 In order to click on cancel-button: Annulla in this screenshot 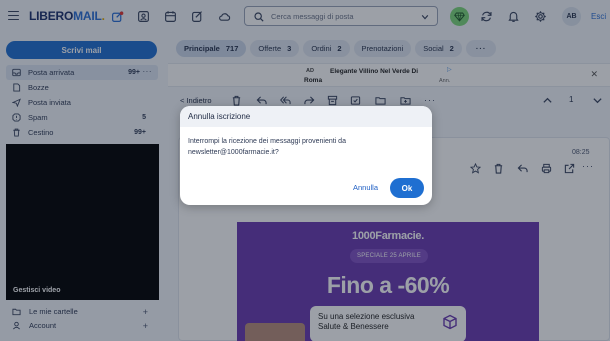, I will do `click(365, 187)`.